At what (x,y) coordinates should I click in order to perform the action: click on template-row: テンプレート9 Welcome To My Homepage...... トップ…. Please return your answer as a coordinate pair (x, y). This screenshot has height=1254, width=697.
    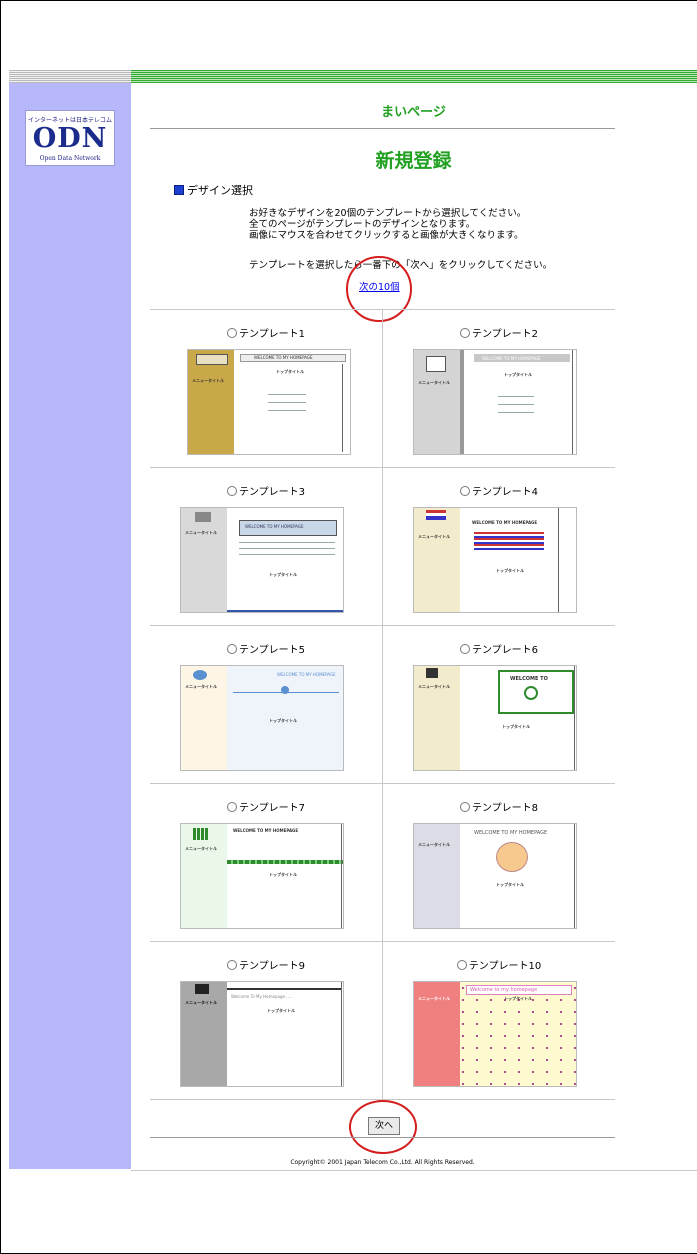
    Looking at the image, I should click on (382, 1021).